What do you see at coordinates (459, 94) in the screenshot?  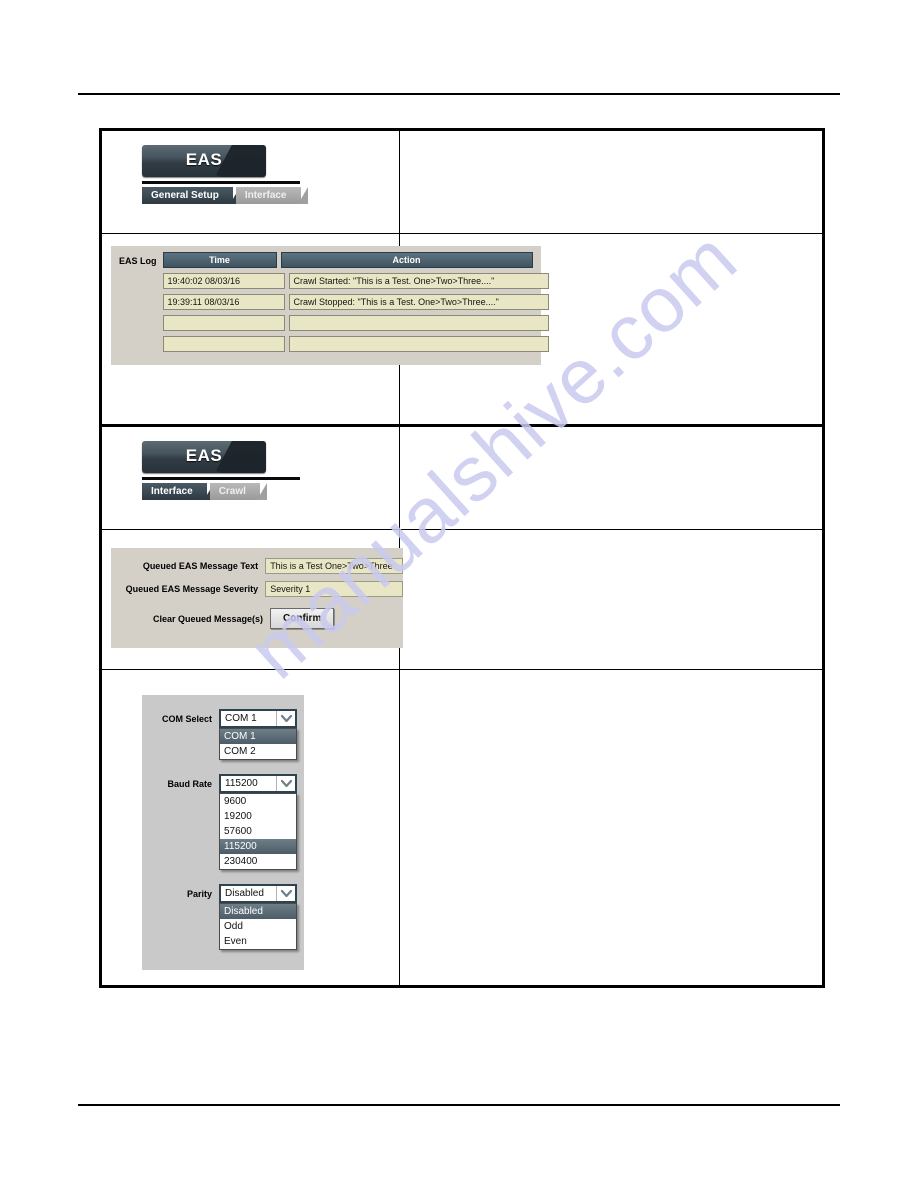 I see `header-rule` at bounding box center [459, 94].